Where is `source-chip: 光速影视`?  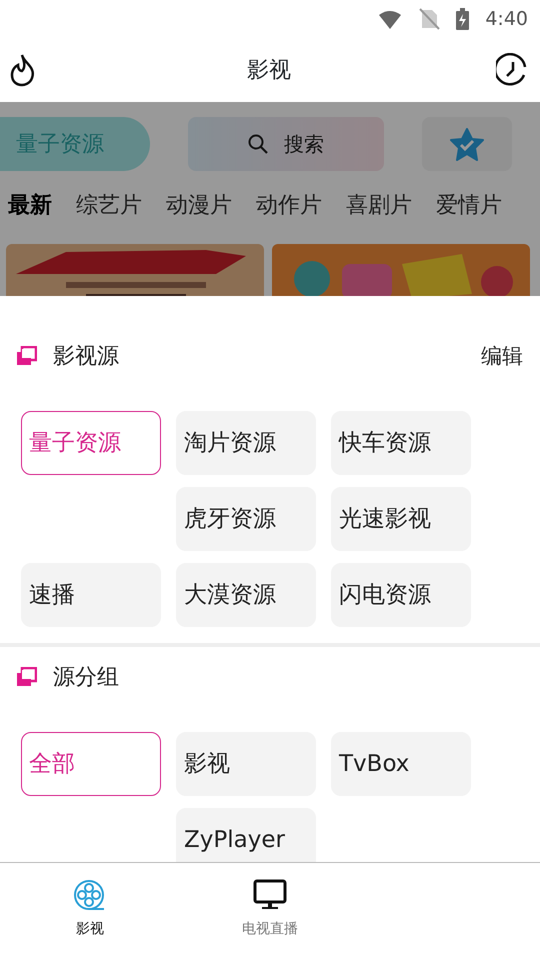
source-chip: 光速影视 is located at coordinates (401, 519).